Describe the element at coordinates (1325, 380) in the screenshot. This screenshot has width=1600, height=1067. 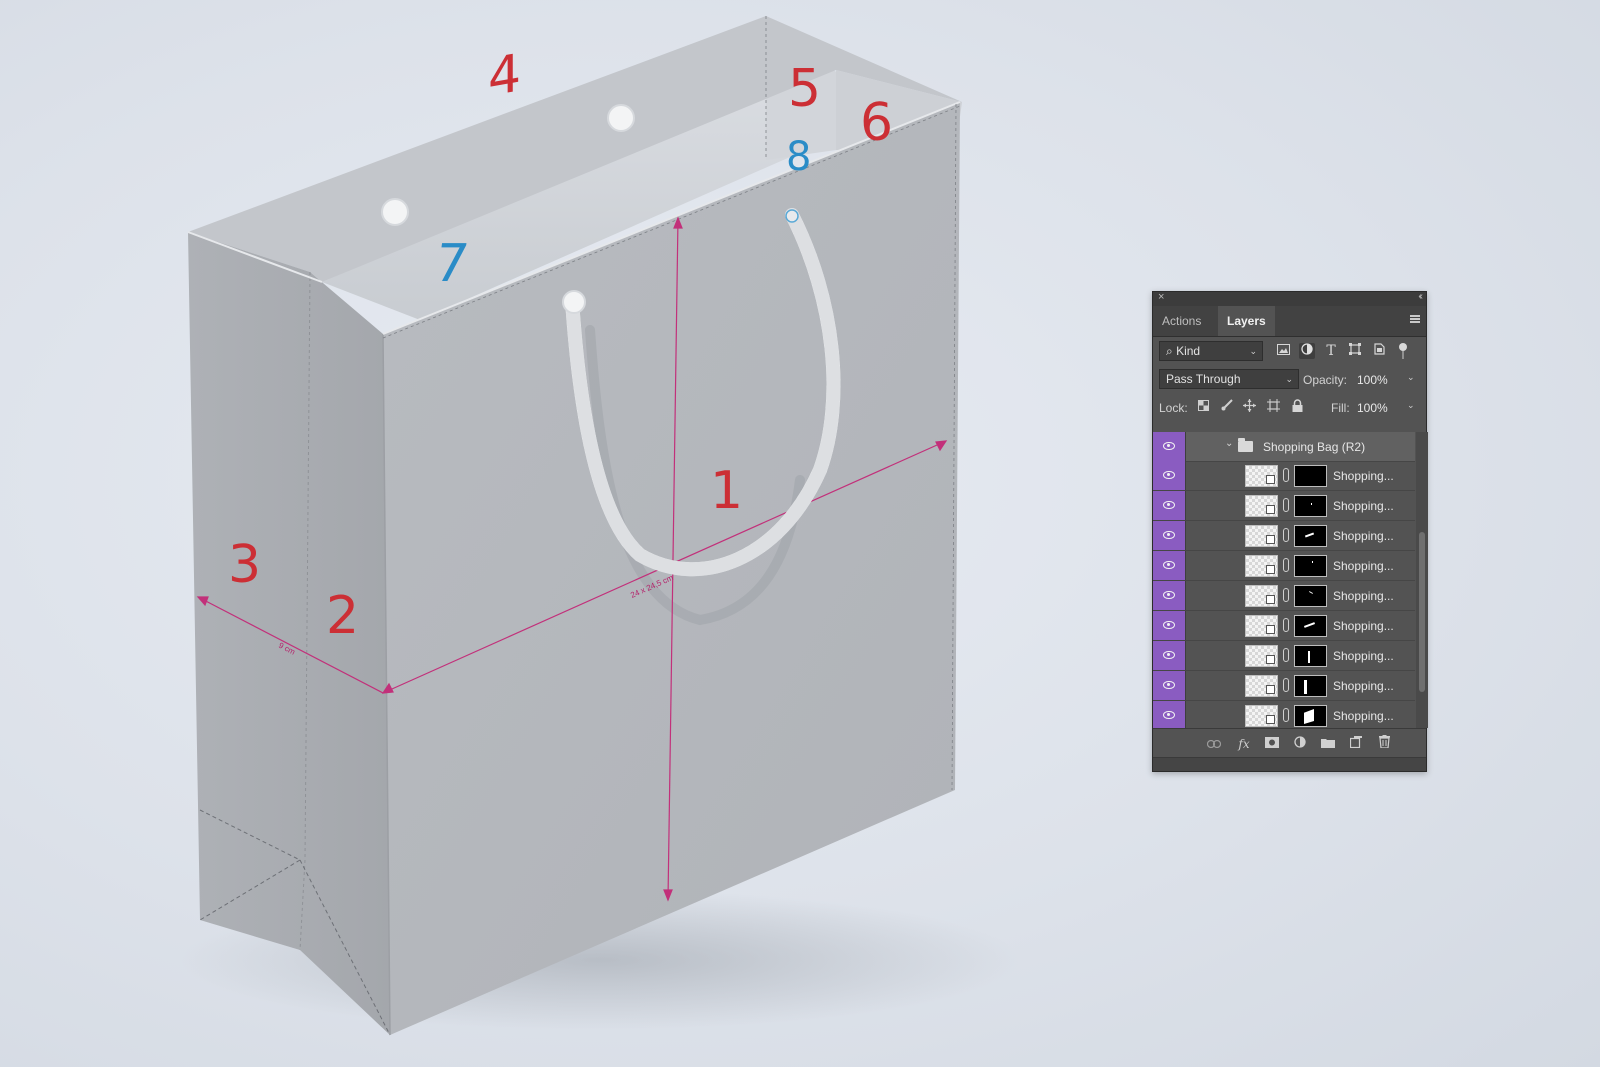
I see `opacity-label: Opacity:` at that location.